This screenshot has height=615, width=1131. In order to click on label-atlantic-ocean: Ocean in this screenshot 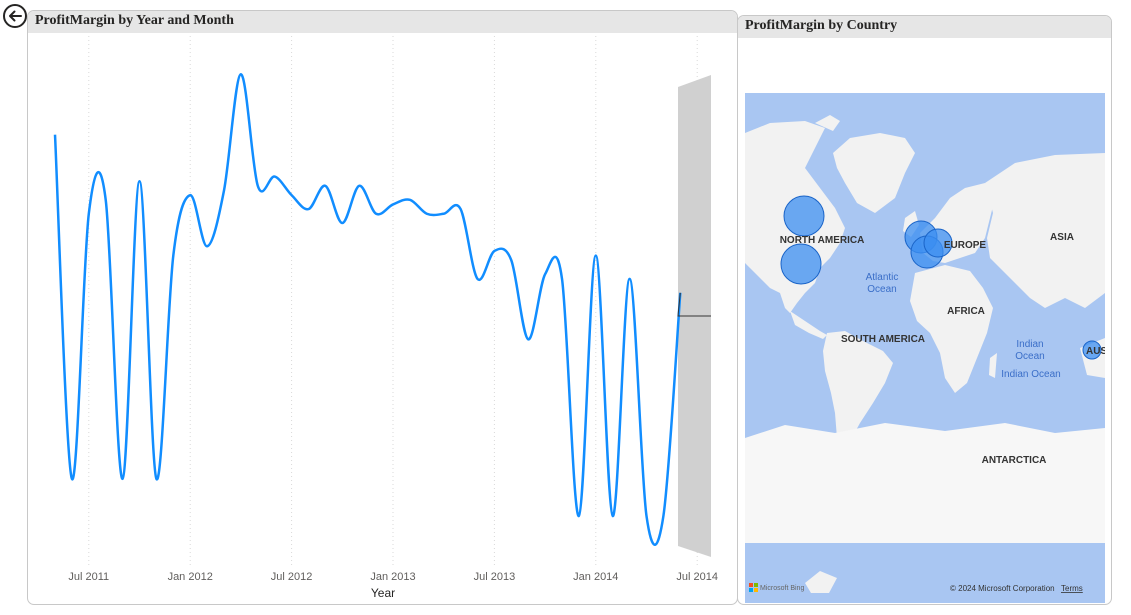, I will do `click(881, 289)`.